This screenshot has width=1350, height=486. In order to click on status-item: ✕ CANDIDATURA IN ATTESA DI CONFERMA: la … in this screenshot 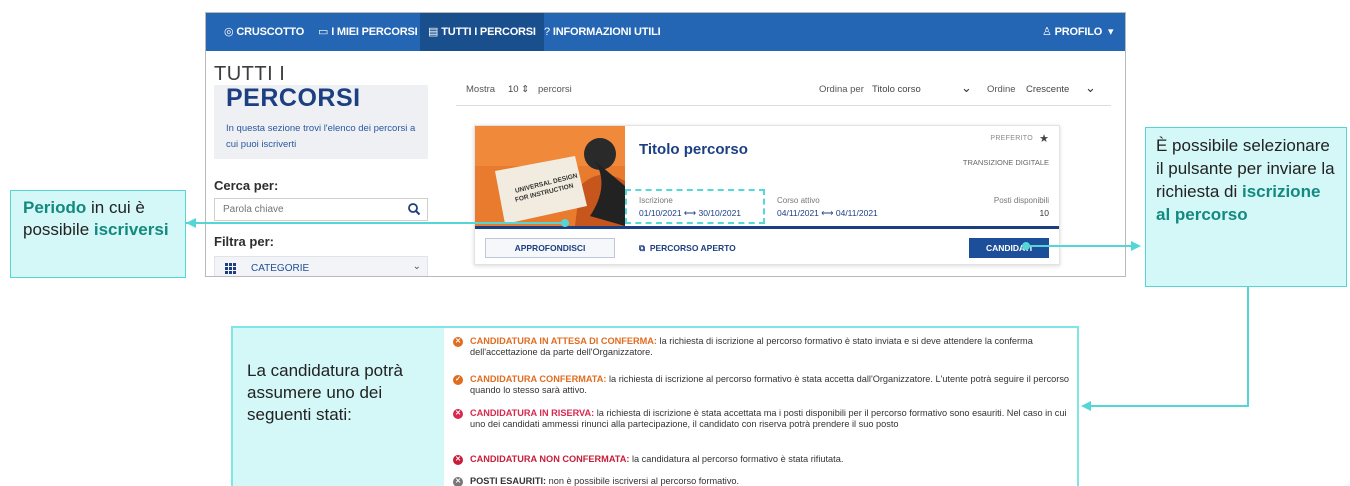, I will do `click(760, 347)`.